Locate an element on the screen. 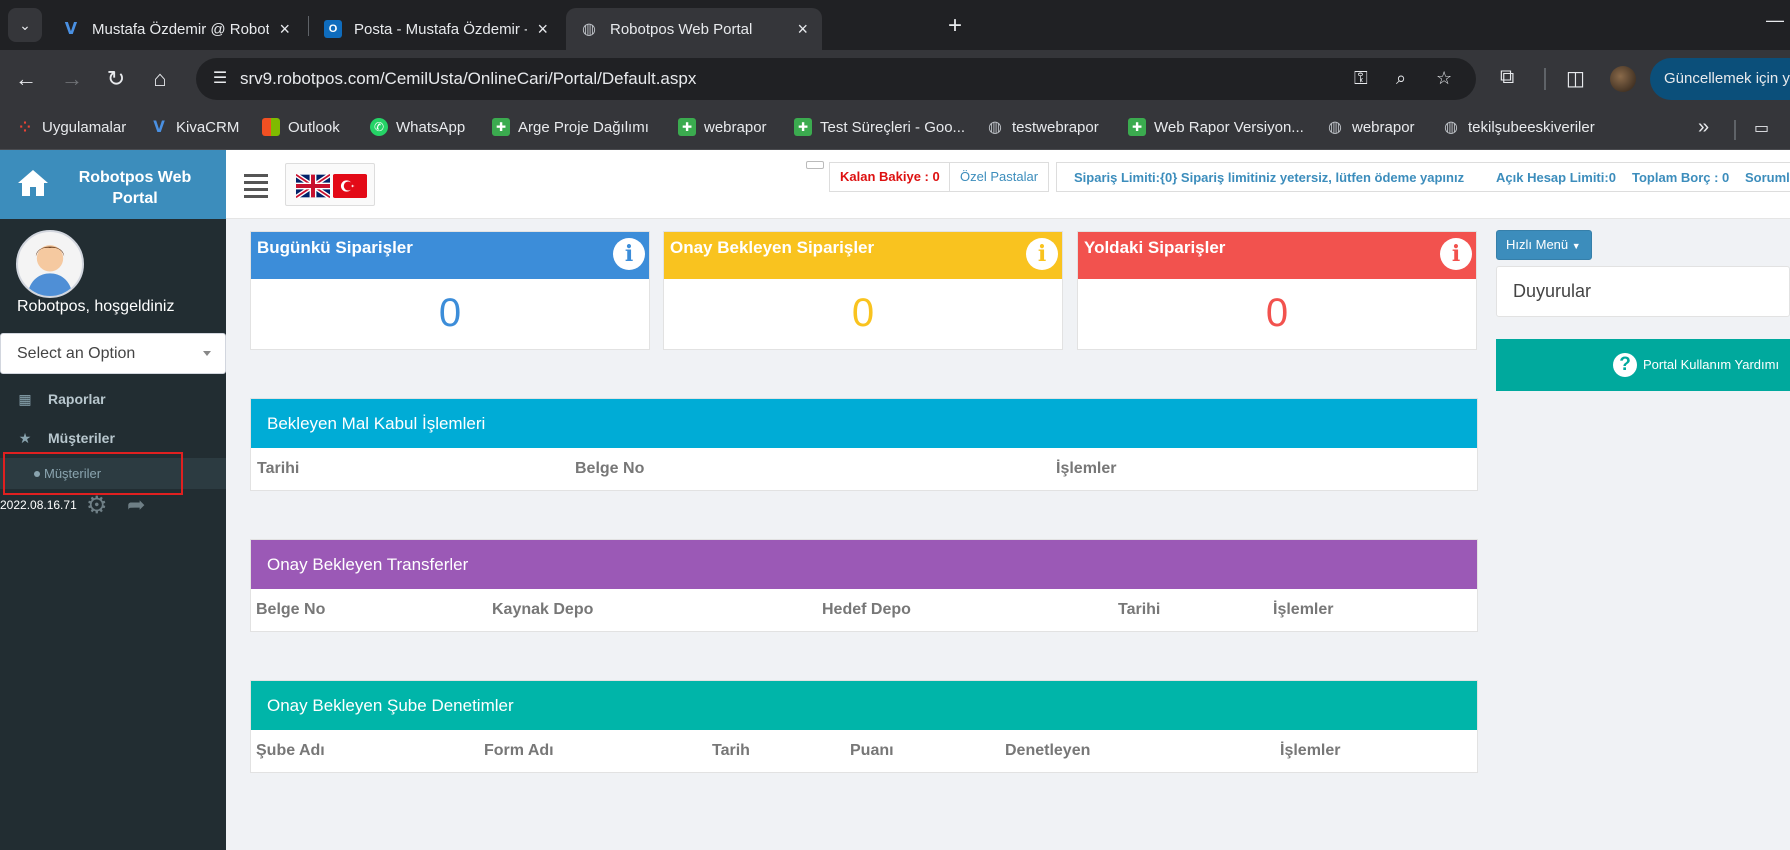  column-header: Puanı is located at coordinates (872, 750).